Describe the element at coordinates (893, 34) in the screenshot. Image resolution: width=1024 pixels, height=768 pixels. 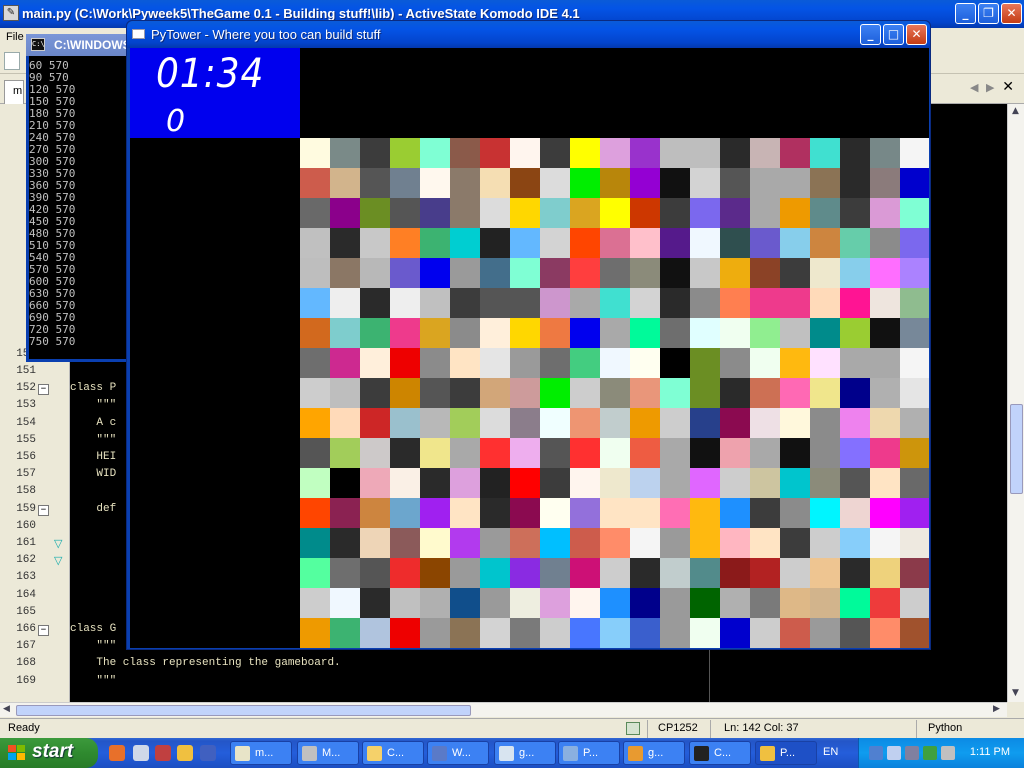
I see `pytower-maximize-button: □` at that location.